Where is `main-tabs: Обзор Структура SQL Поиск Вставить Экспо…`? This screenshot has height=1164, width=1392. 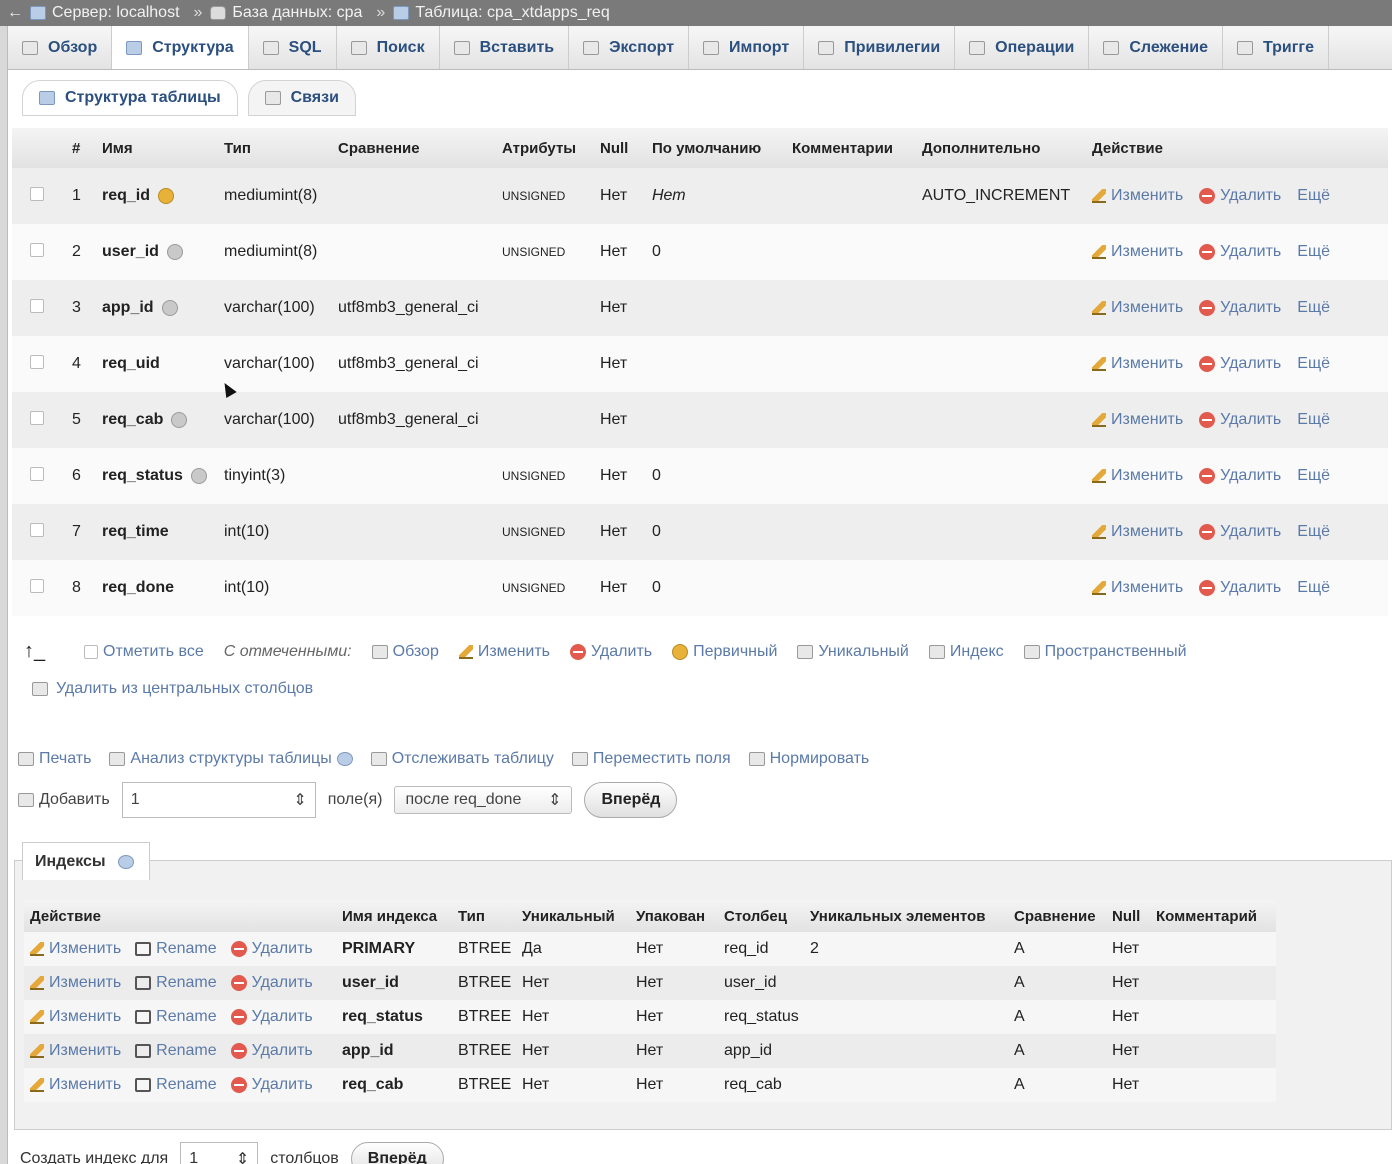
main-tabs: Обзор Структура SQL Поиск Вставить Экспо… is located at coordinates (700, 48).